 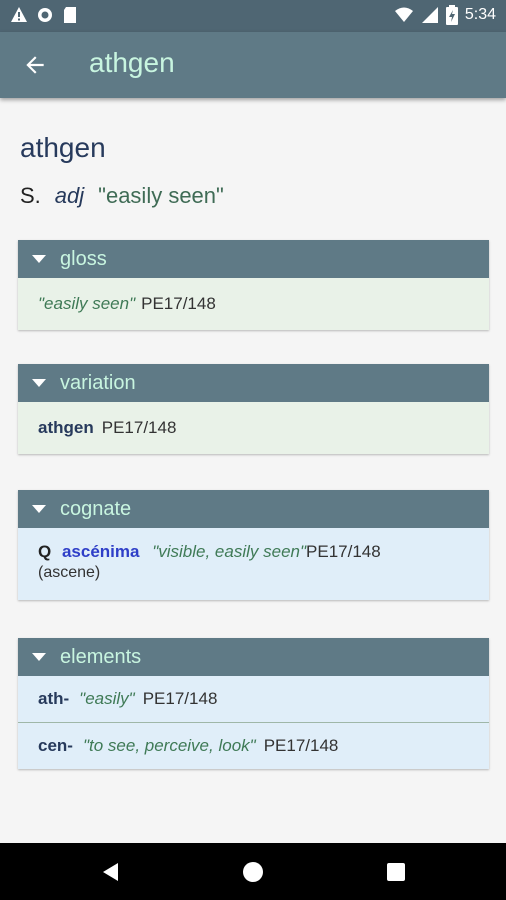 What do you see at coordinates (69, 195) in the screenshot?
I see `entry-part-of-speech: adj` at bounding box center [69, 195].